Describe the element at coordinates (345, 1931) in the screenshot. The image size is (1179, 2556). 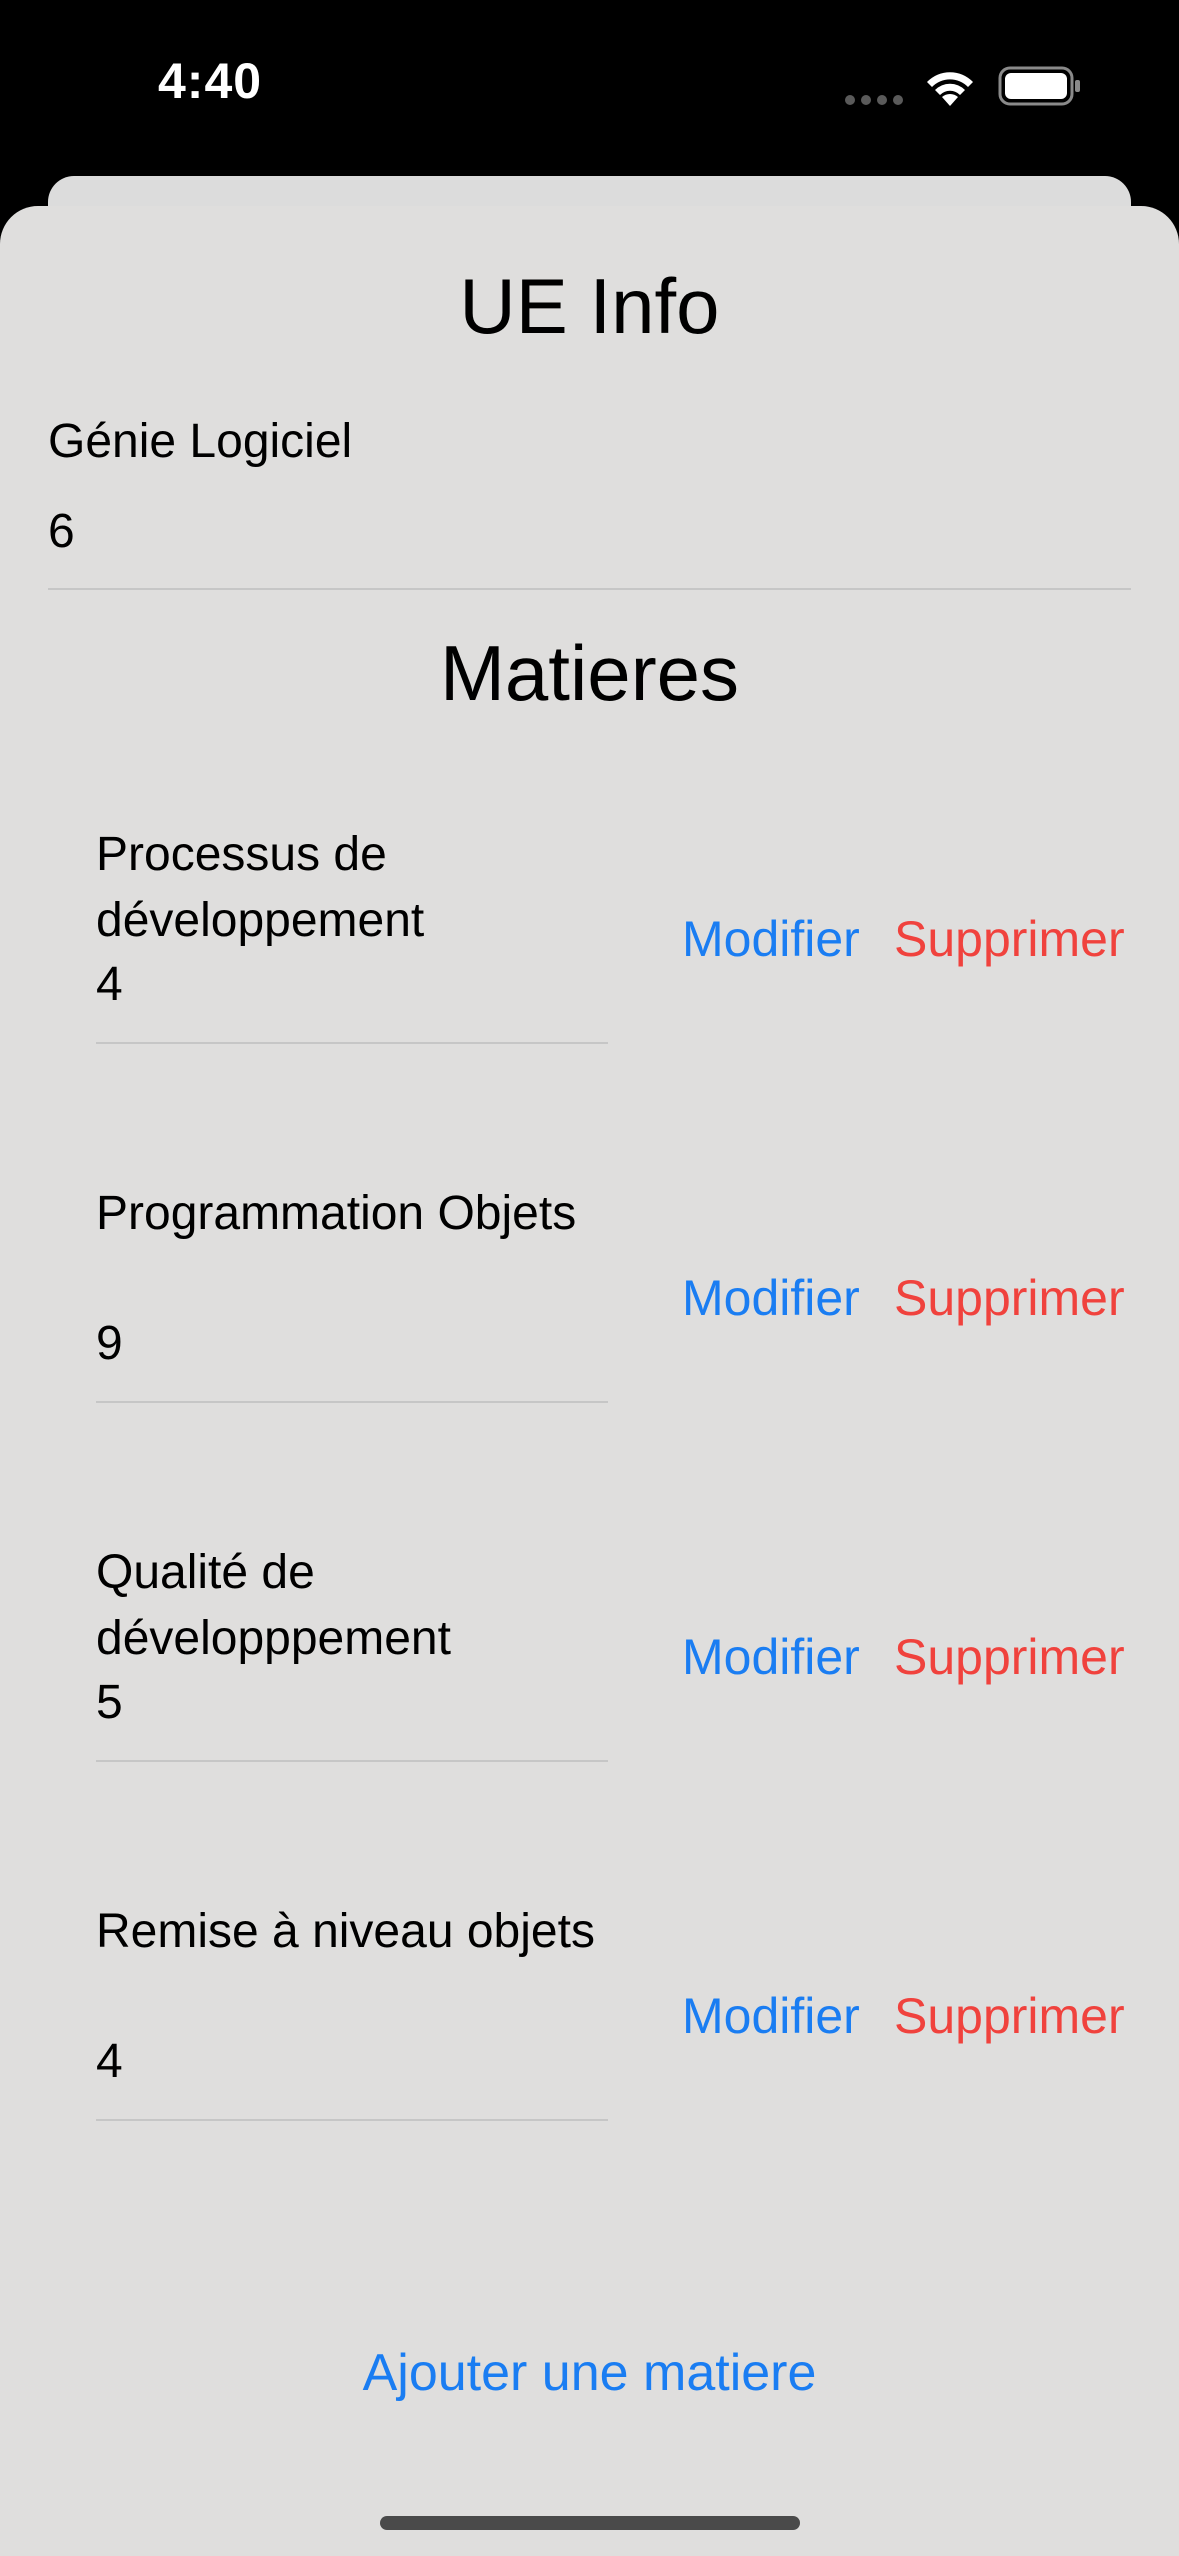
I see `subject-name: Remise à niveau objets` at that location.